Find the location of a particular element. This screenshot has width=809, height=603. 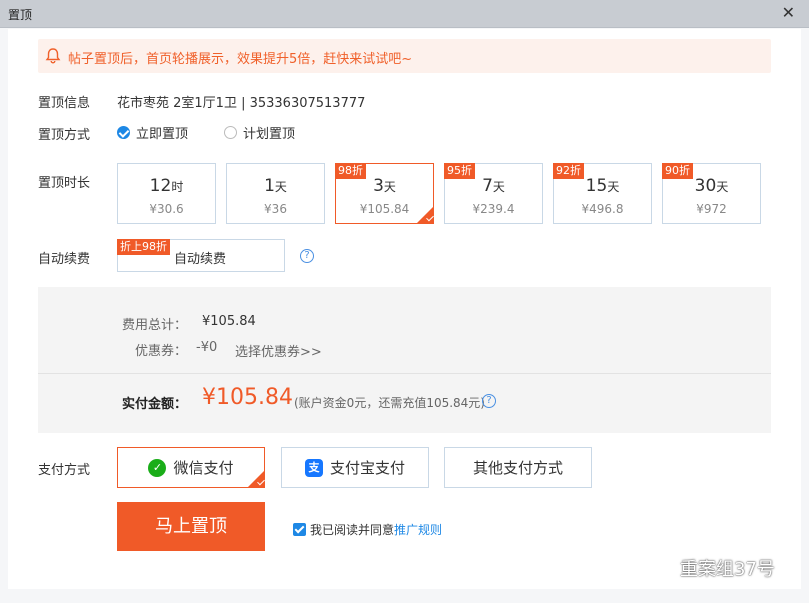

auto-renew-text: 自动续费 is located at coordinates (200, 259).